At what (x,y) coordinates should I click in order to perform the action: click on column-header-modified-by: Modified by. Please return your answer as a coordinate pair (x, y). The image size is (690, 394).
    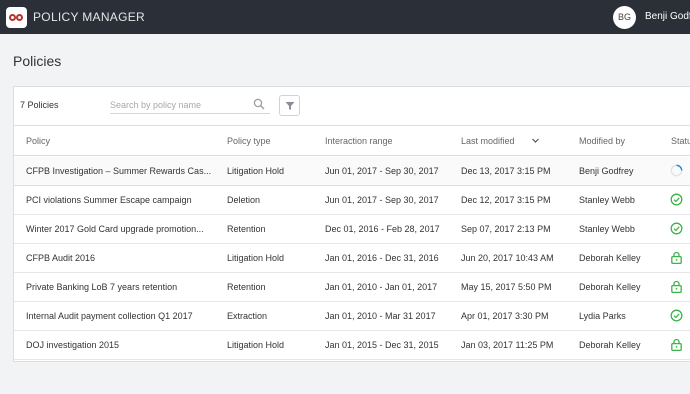
    Looking at the image, I should click on (602, 141).